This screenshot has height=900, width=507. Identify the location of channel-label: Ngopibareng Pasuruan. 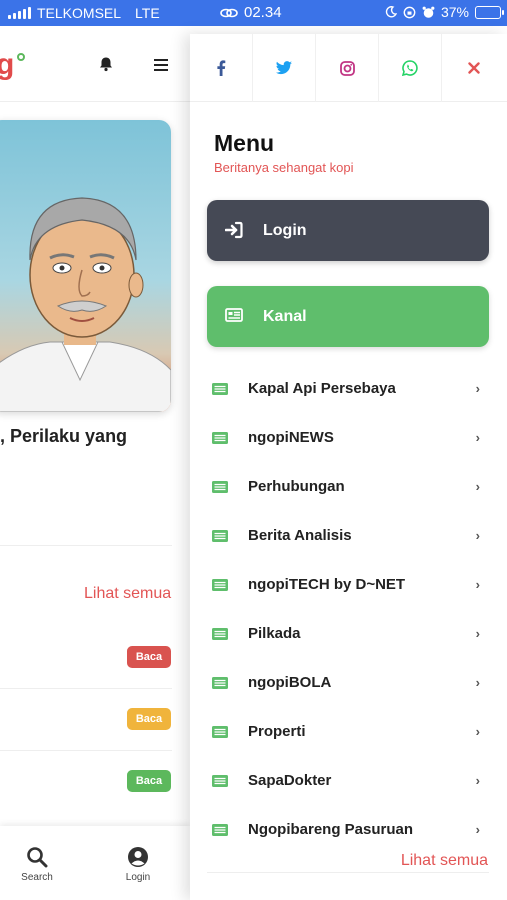
(331, 829).